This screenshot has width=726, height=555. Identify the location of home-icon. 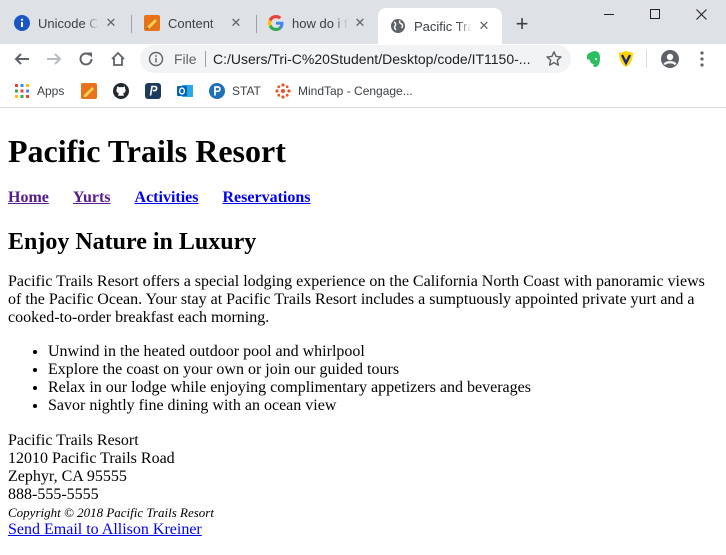
(118, 59).